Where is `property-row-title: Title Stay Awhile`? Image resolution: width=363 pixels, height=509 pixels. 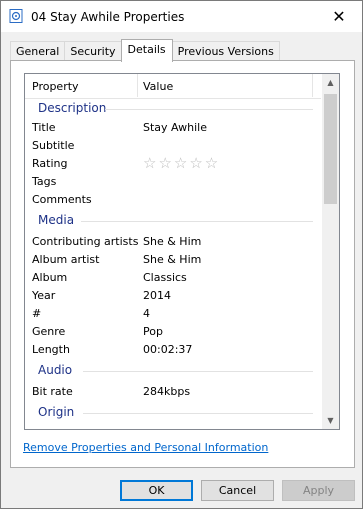
property-row-title: Title Stay Awhile is located at coordinates (173, 128).